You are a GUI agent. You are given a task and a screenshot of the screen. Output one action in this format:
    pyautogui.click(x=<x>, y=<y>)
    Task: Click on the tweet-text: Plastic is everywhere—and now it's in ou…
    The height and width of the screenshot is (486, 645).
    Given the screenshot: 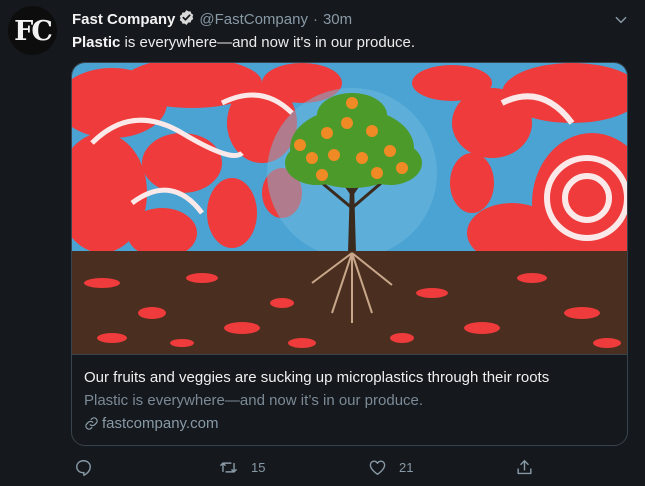 What is the action you would take?
    pyautogui.click(x=243, y=42)
    